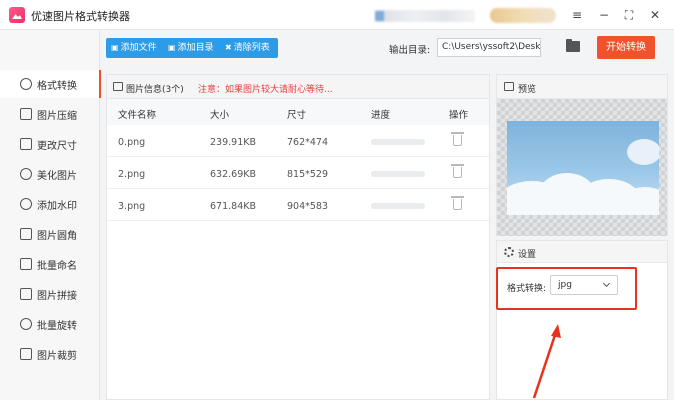 Image resolution: width=674 pixels, height=400 pixels. I want to click on sidebar-item-rename: 批量命名, so click(50, 264).